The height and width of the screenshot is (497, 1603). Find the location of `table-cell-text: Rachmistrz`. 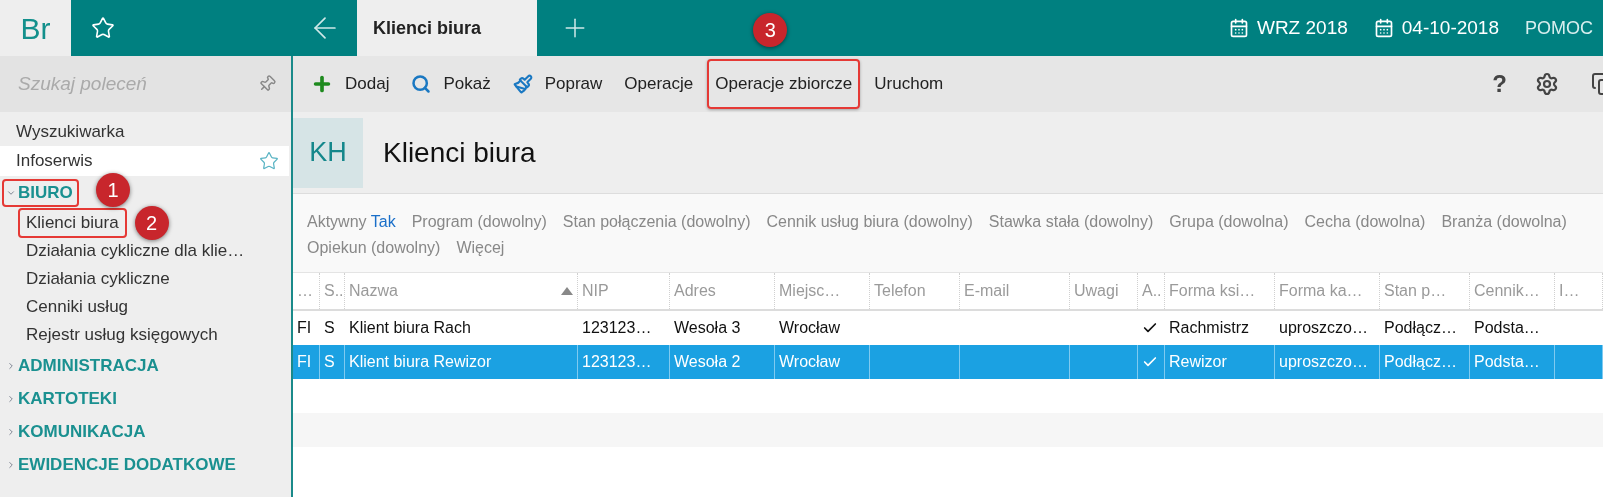

table-cell-text: Rachmistrz is located at coordinates (1209, 328).